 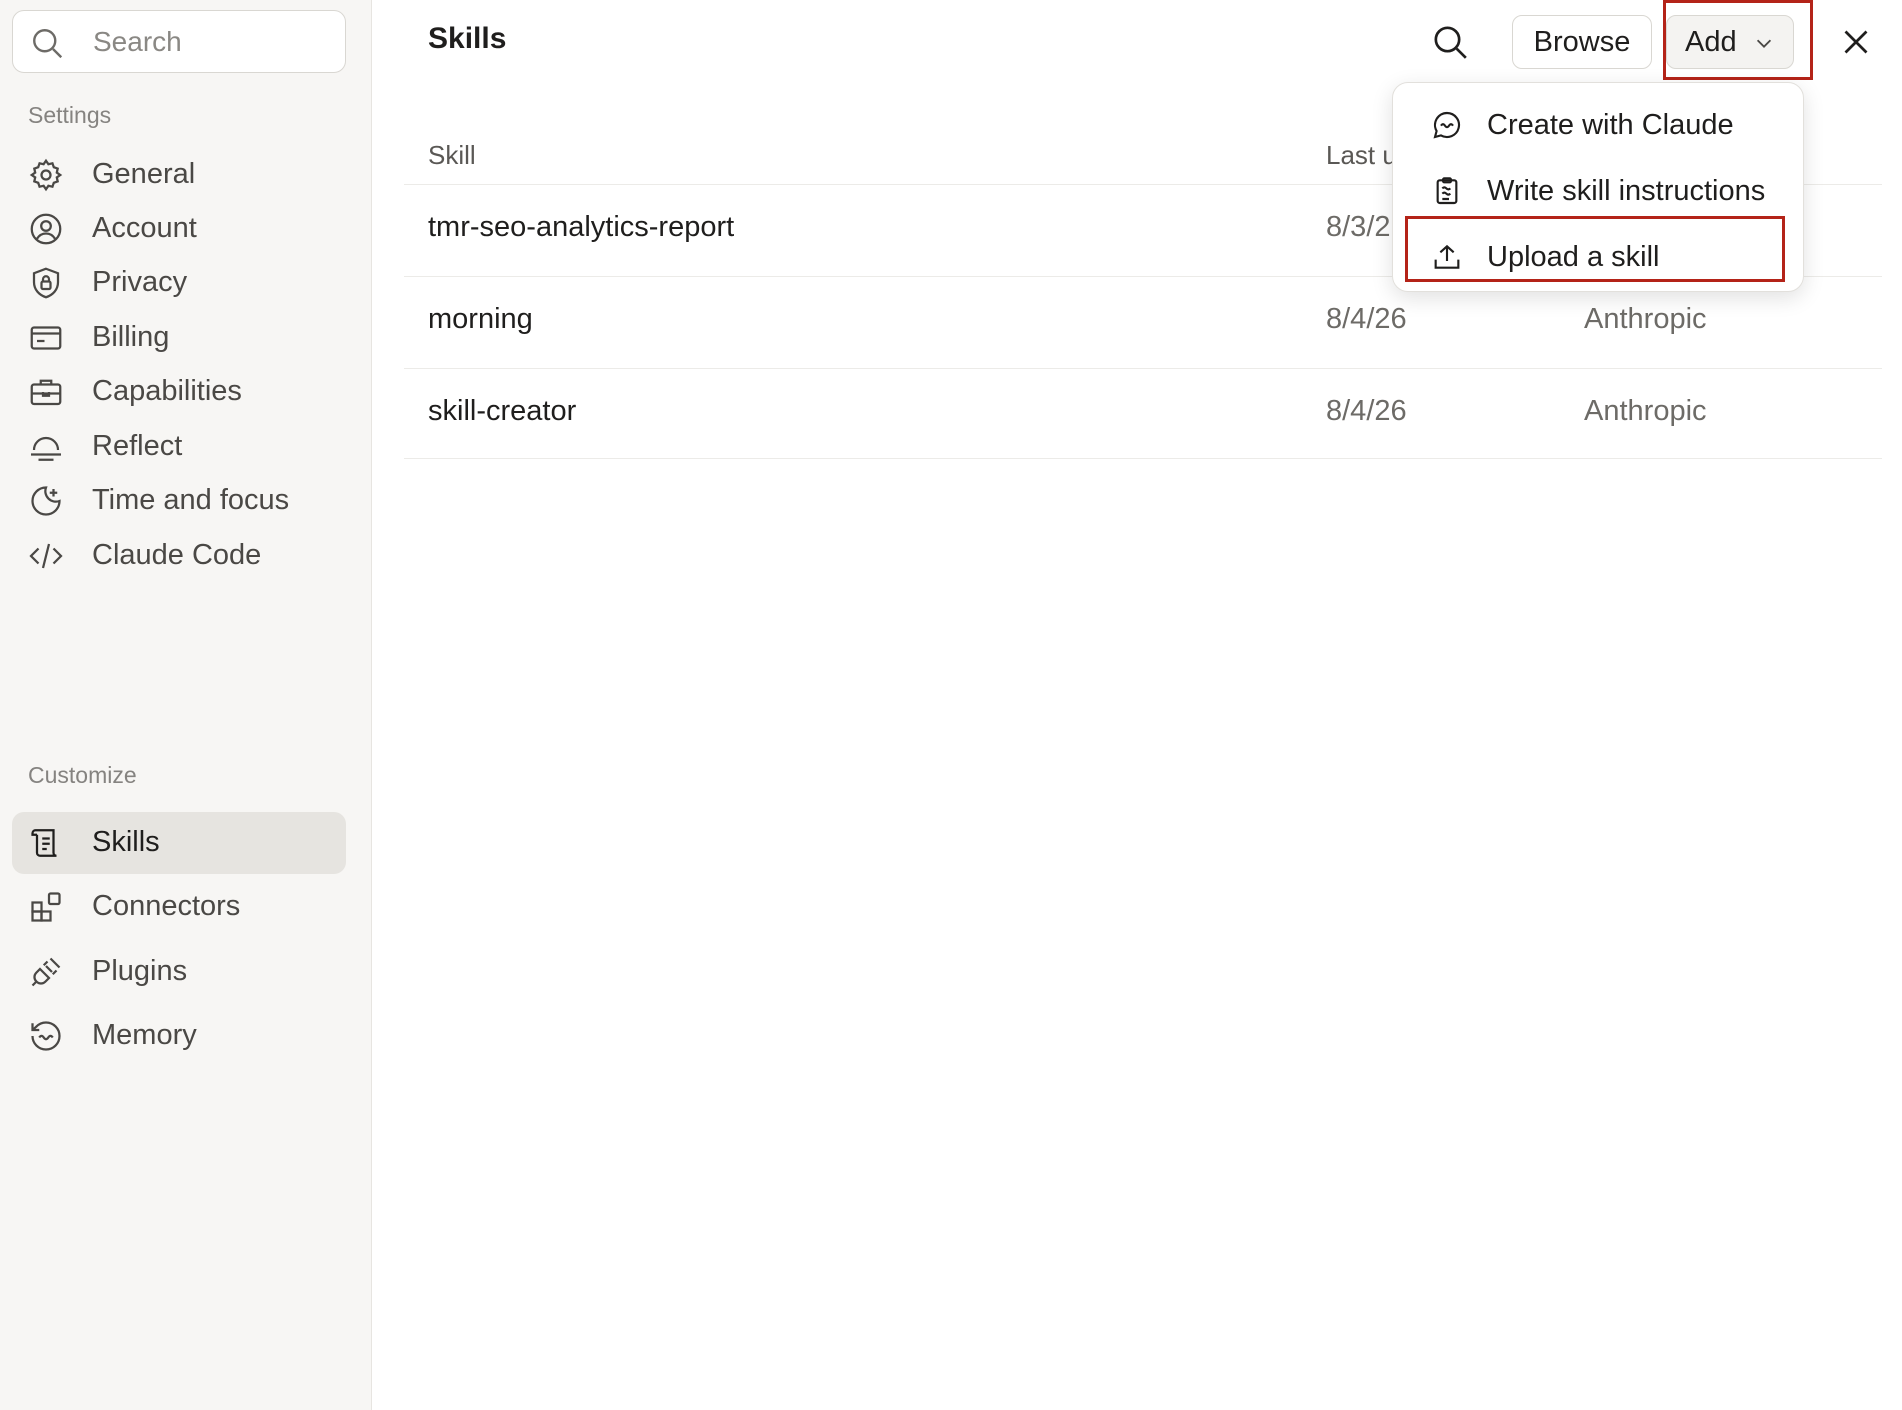 I want to click on sidebar-search, so click(x=179, y=41).